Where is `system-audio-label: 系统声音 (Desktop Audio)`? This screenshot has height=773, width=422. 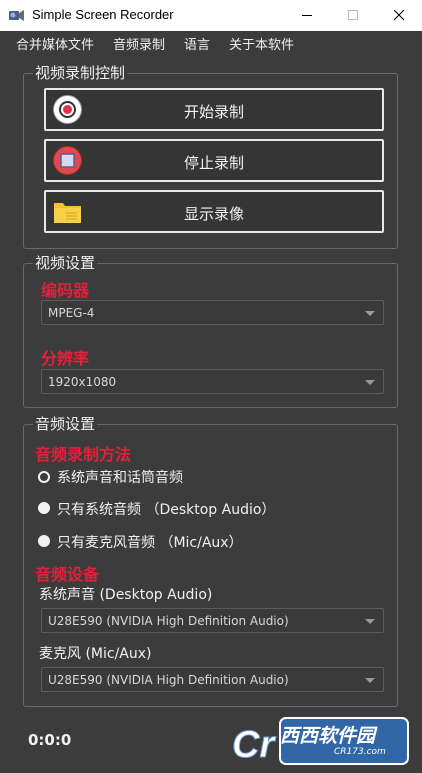
system-audio-label: 系统声音 (Desktop Audio) is located at coordinates (126, 595).